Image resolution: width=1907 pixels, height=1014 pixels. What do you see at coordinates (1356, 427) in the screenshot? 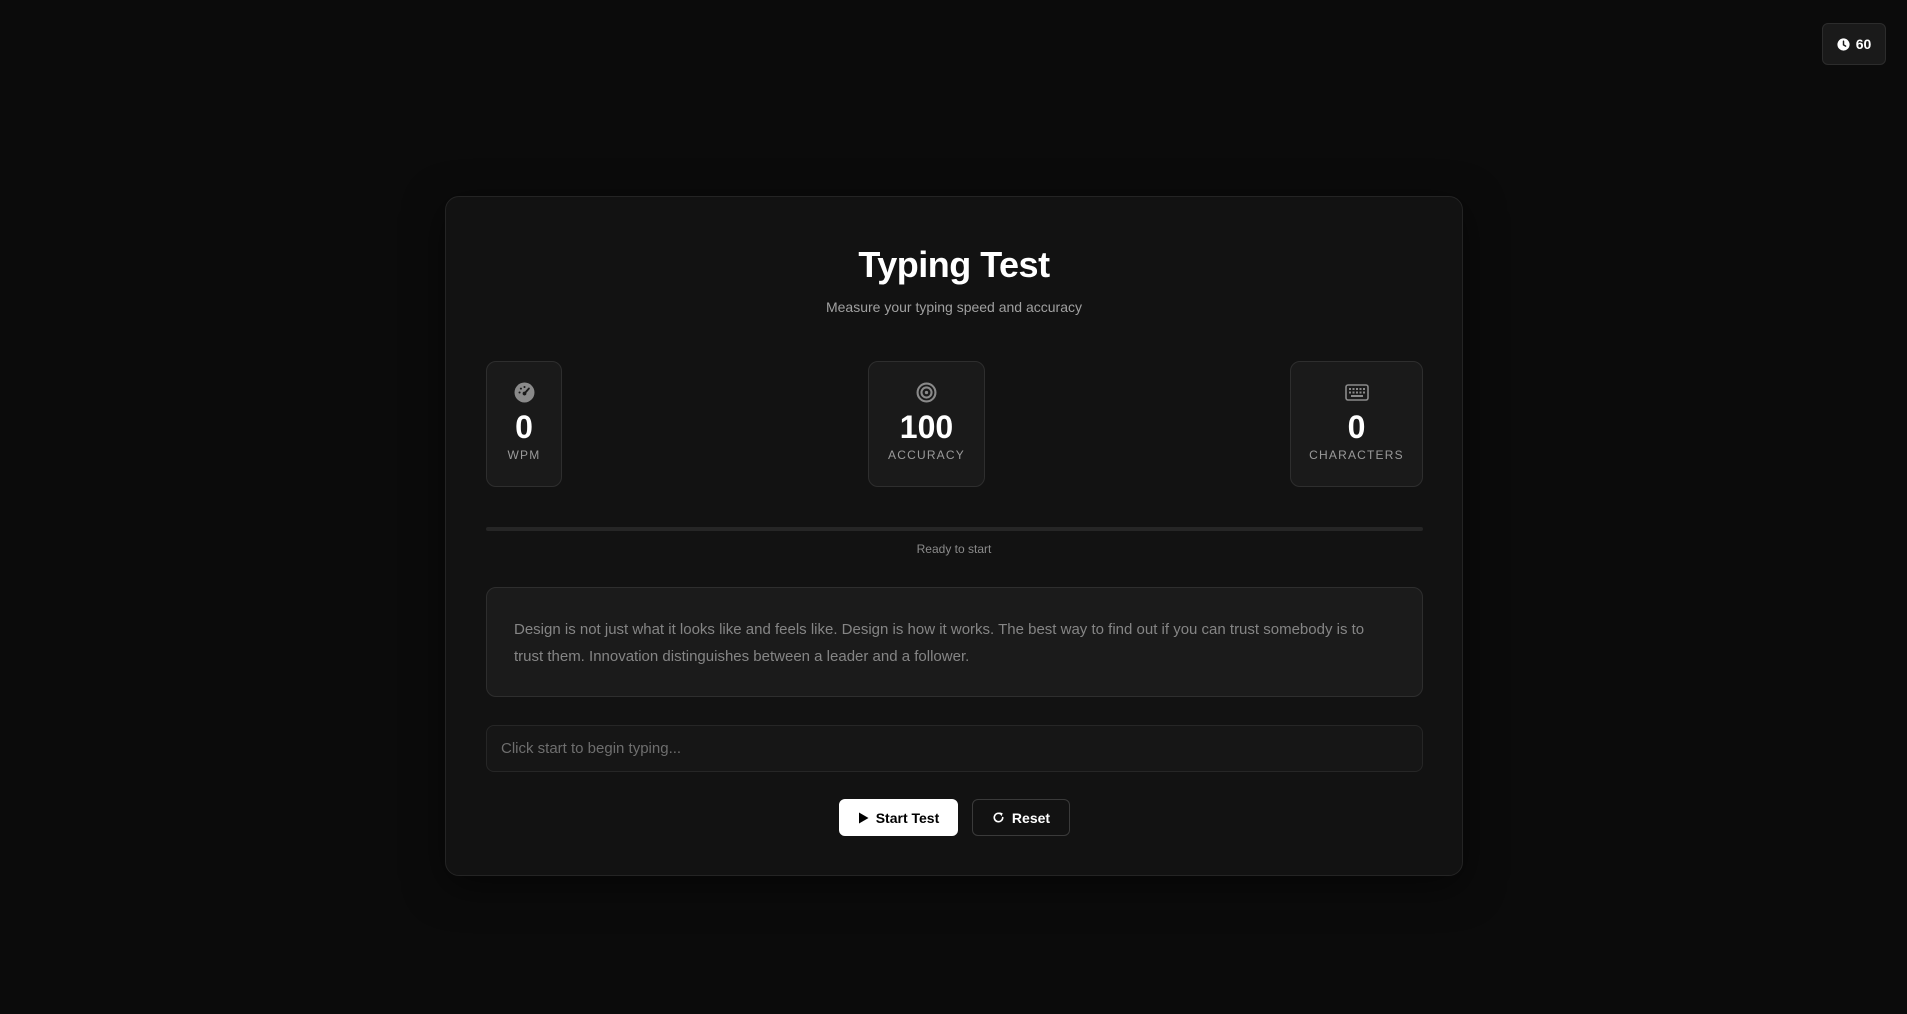
I see `characters-value: 0` at bounding box center [1356, 427].